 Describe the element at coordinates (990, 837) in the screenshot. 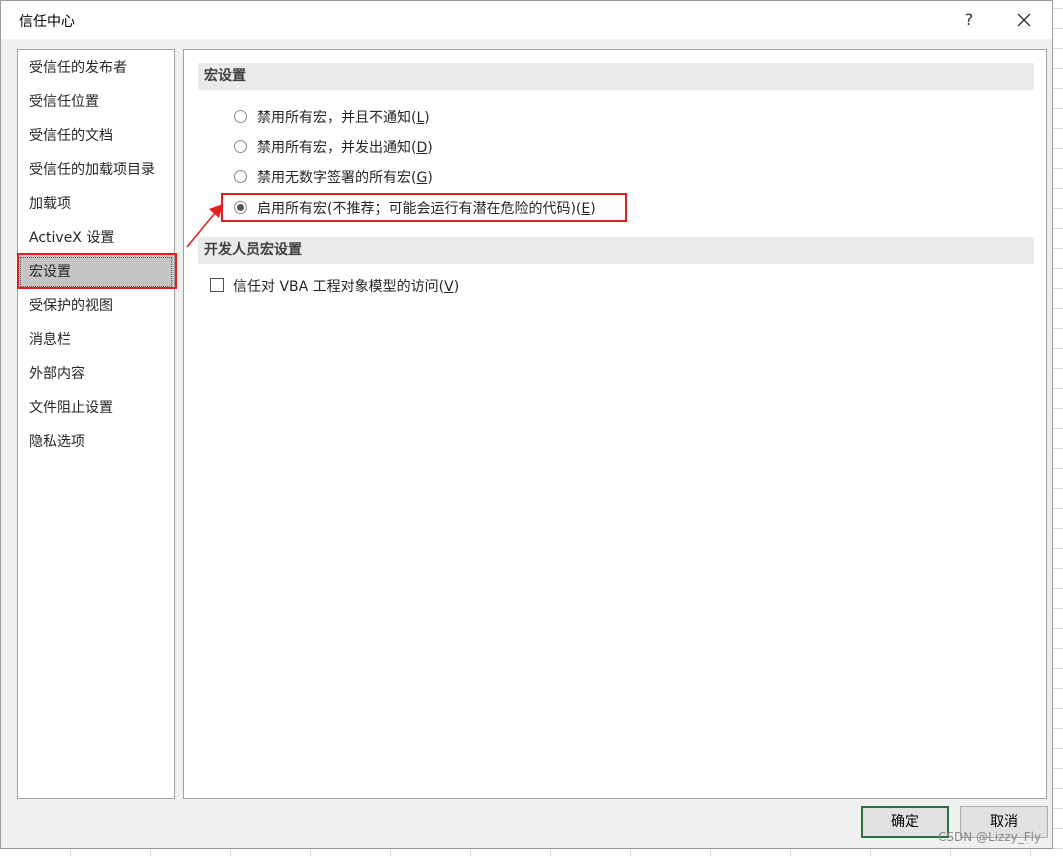

I see `watermark: CSDN @Lizzy_Fly` at that location.